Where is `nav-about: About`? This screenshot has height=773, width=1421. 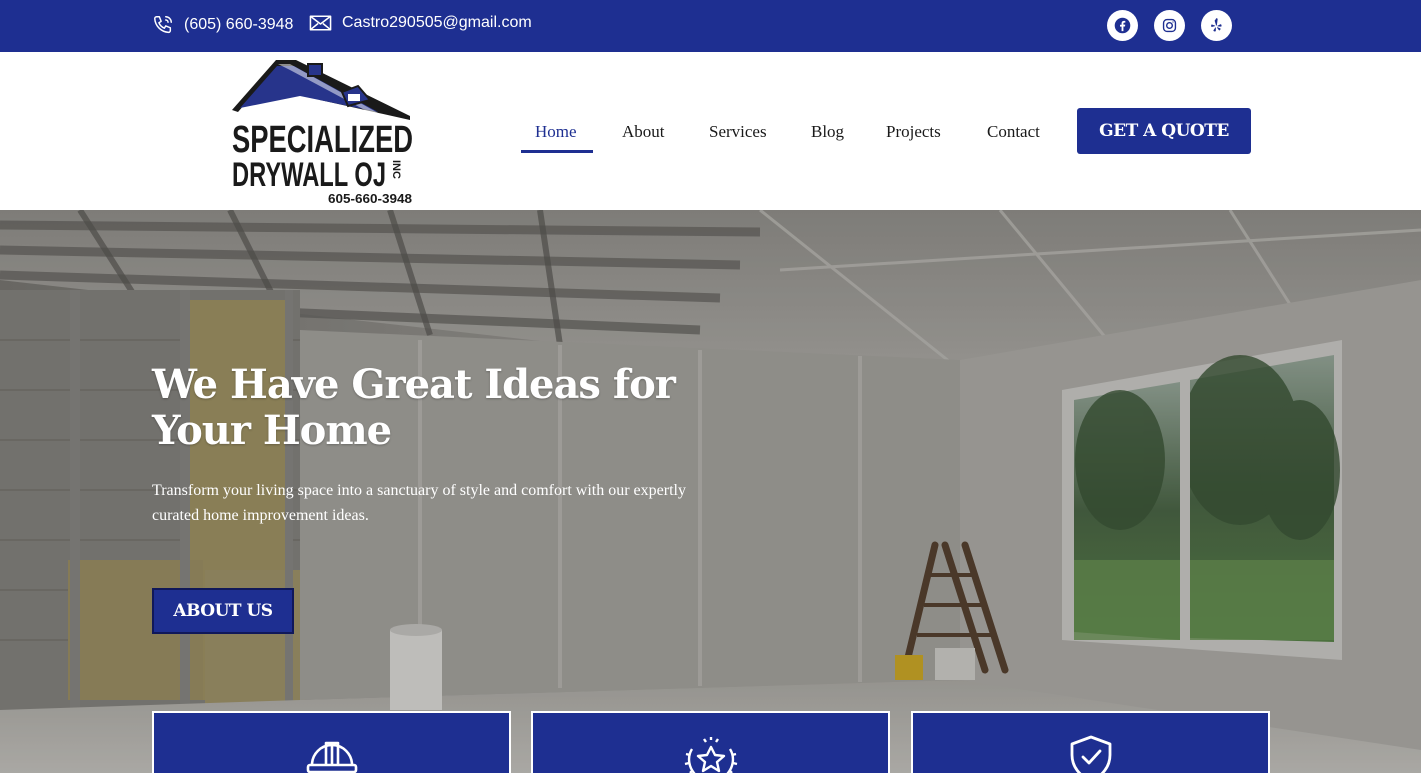 nav-about: About is located at coordinates (643, 132).